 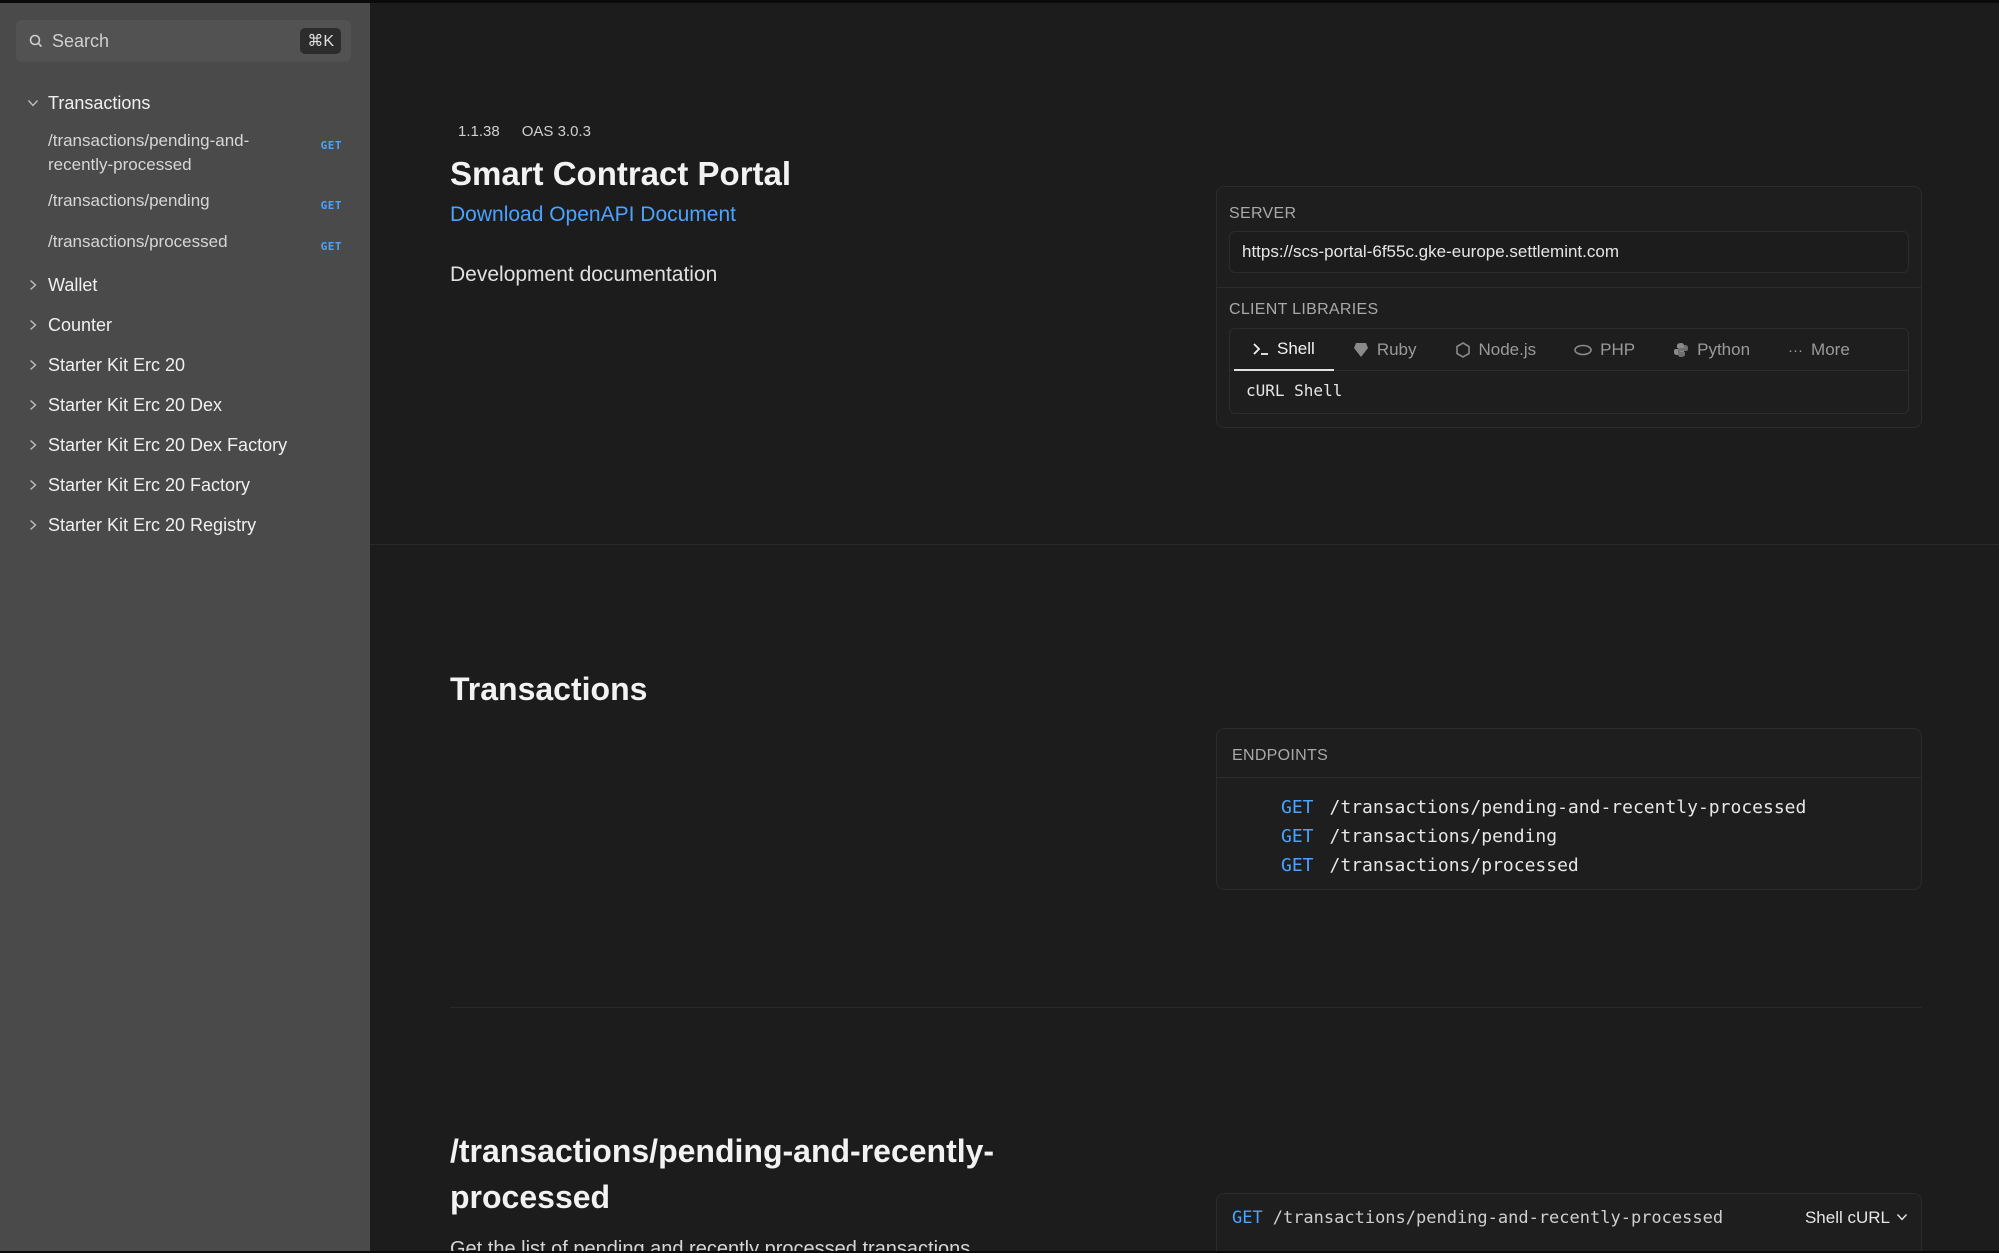 I want to click on sidebar-group-starter-kit-erc20: Starter Kit Erc 20, so click(x=185, y=365).